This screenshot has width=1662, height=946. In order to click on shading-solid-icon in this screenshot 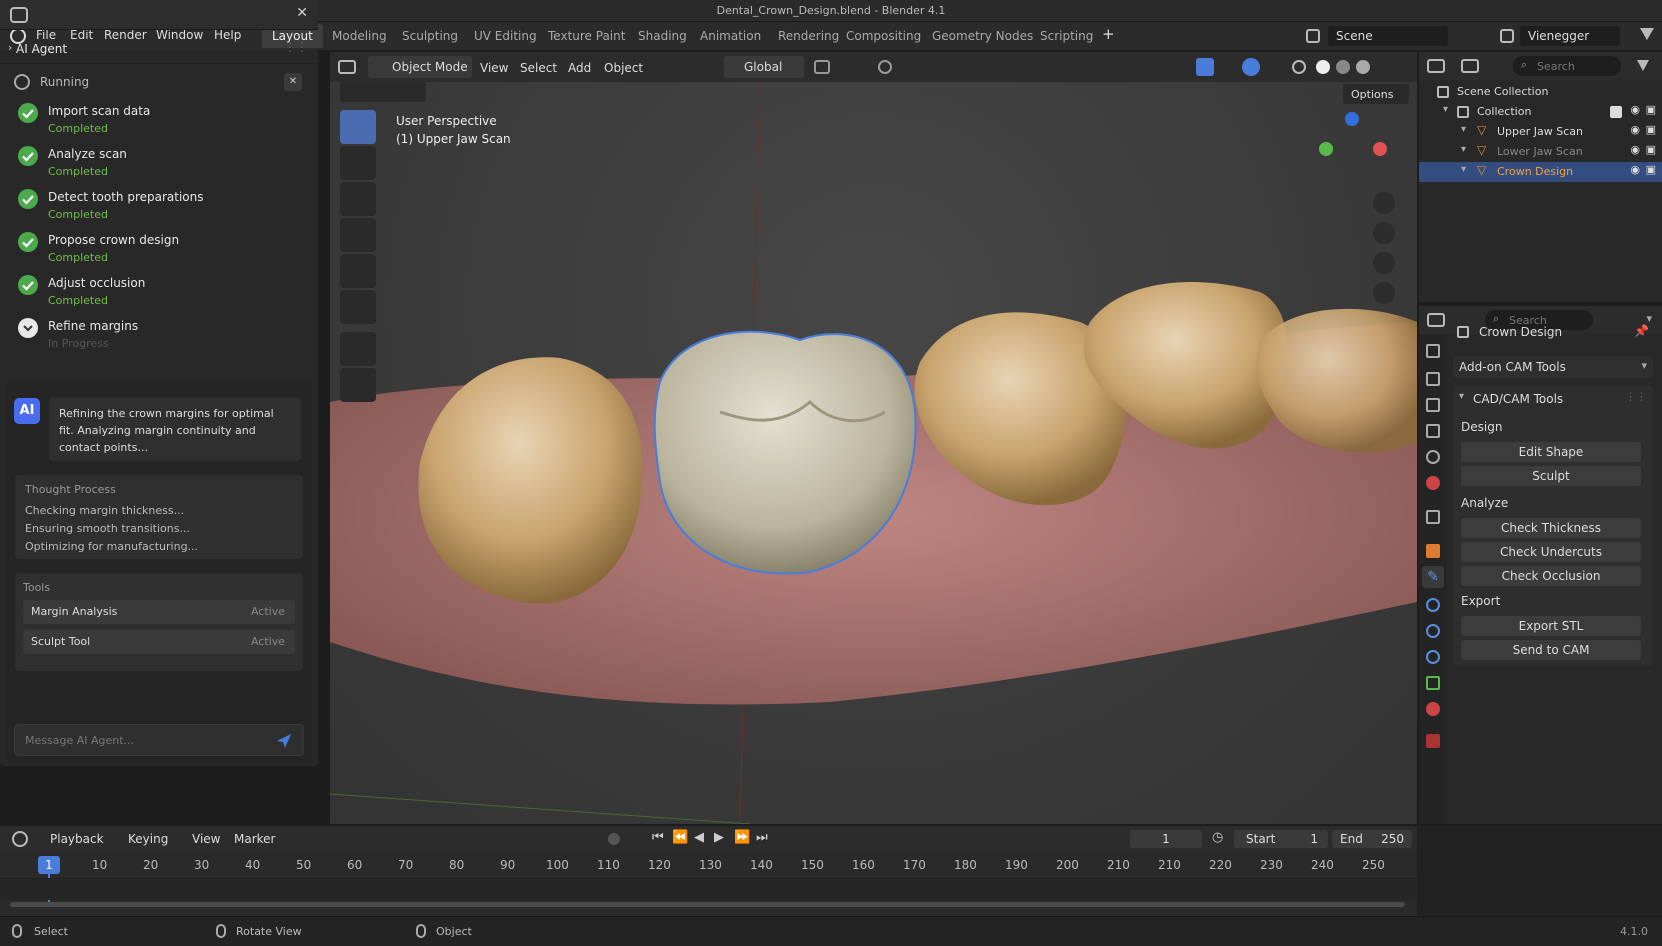, I will do `click(1323, 67)`.